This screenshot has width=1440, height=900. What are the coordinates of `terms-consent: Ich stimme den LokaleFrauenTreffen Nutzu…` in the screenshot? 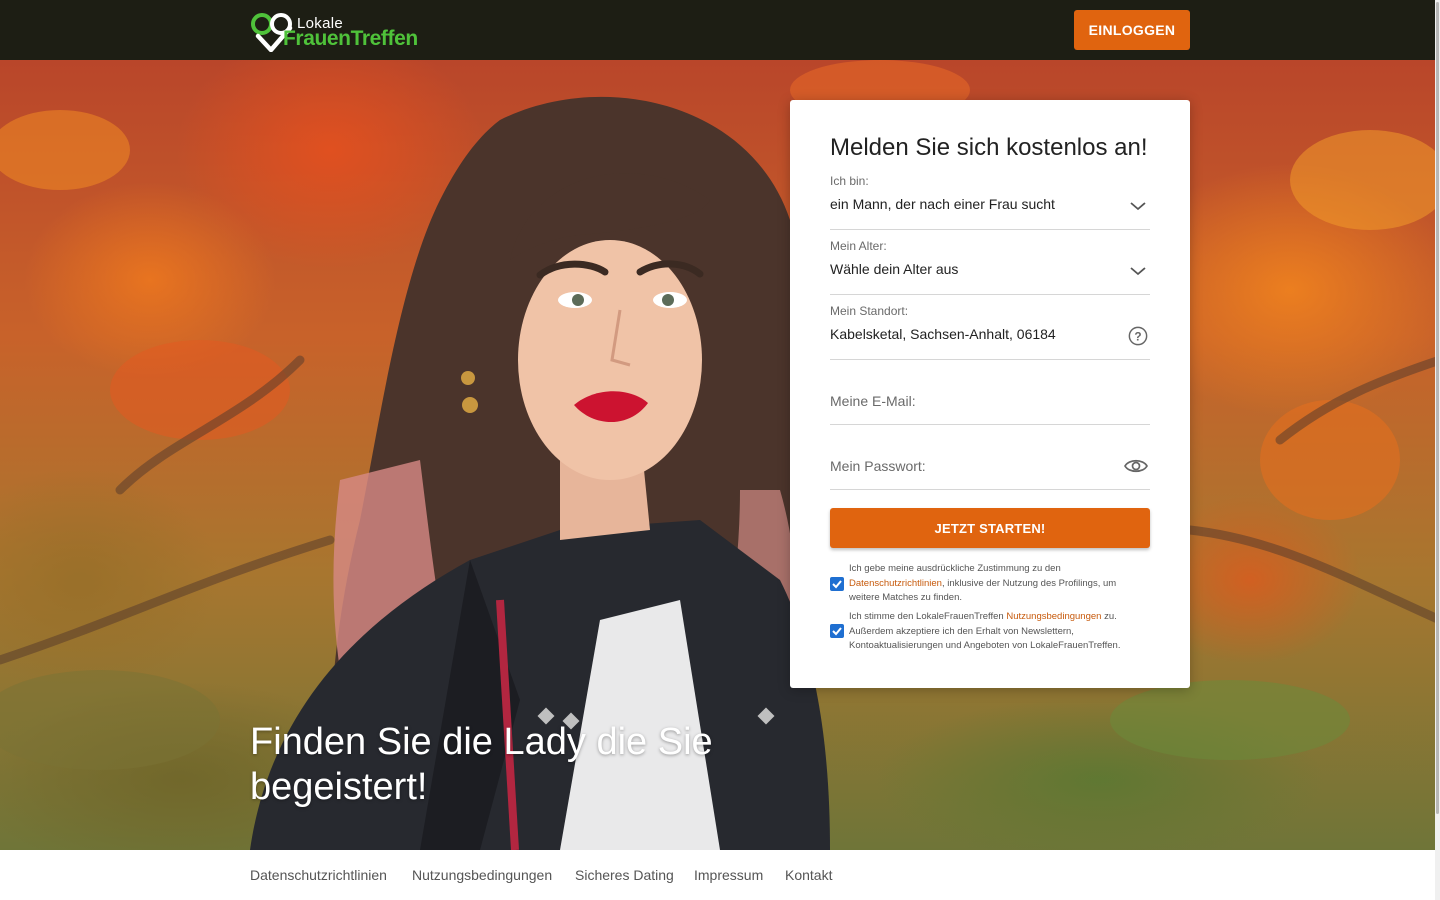 It's located at (990, 633).